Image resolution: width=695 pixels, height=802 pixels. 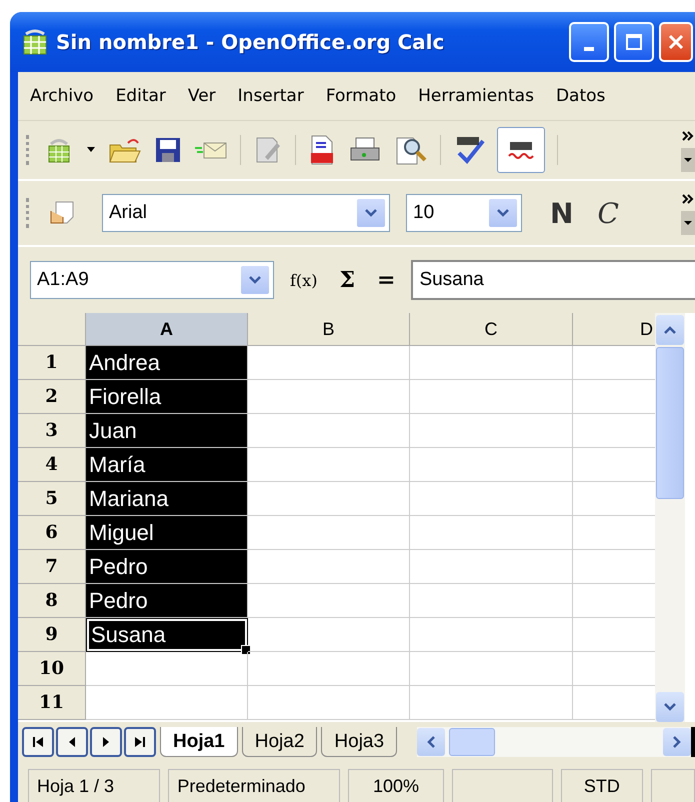 I want to click on minimize-button, so click(x=589, y=42).